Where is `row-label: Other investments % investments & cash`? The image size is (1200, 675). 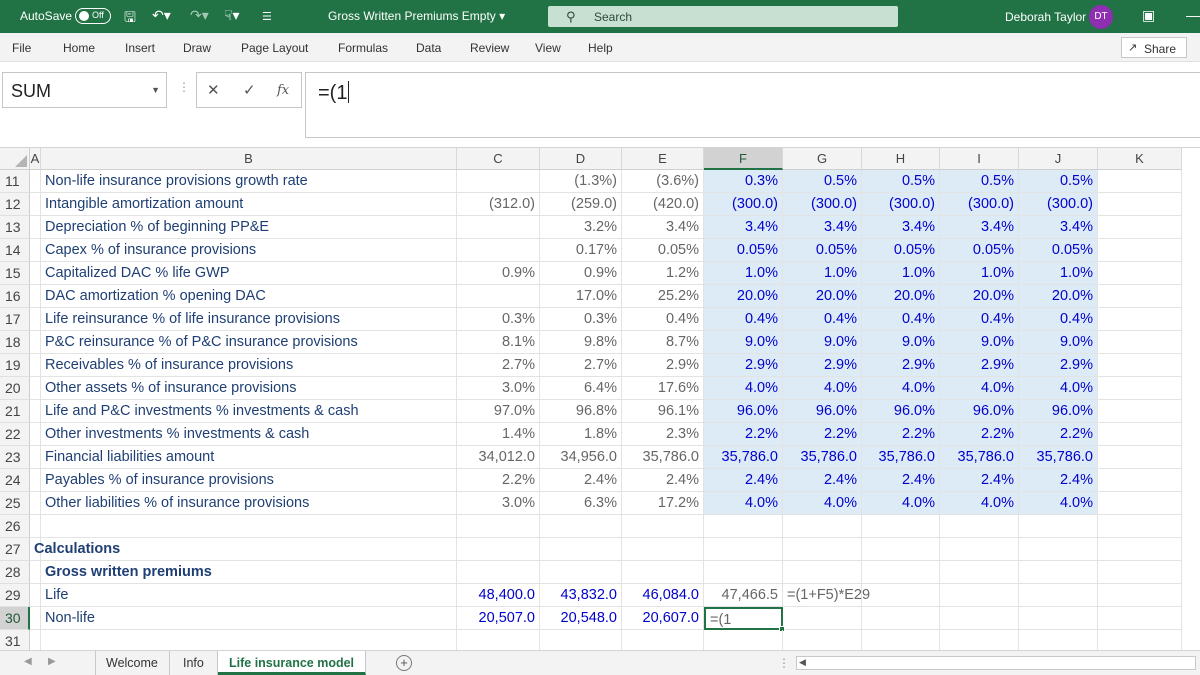
row-label: Other investments % investments & cash is located at coordinates (249, 434).